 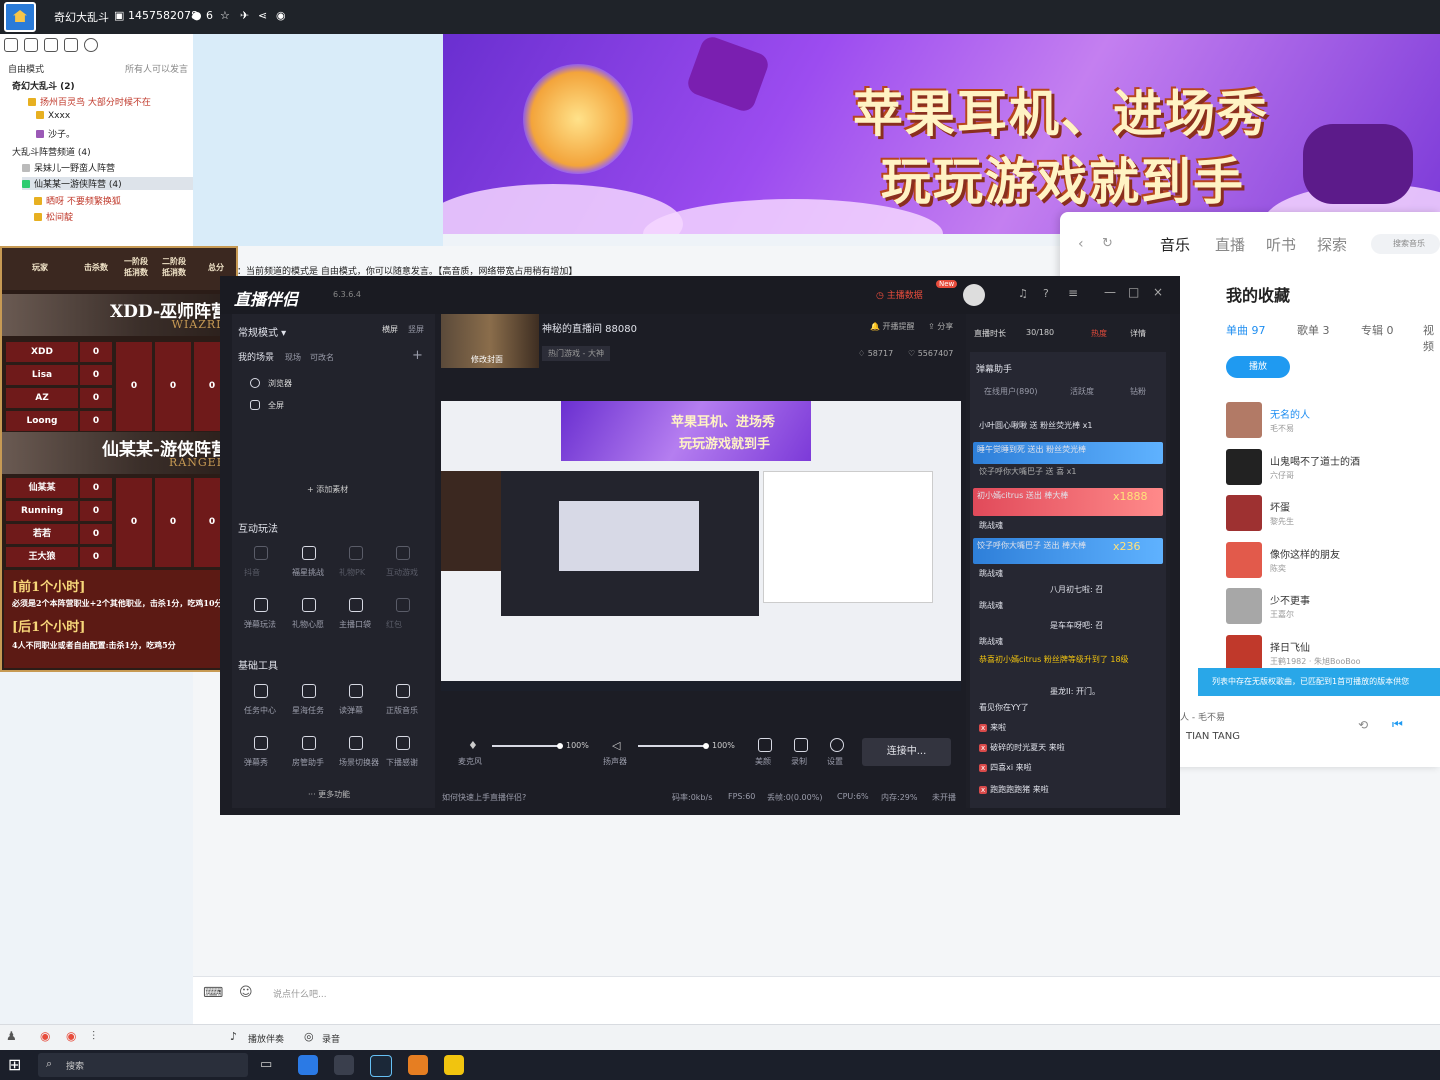 What do you see at coordinates (1332, 244) in the screenshot?
I see `tab-explore: 探索` at bounding box center [1332, 244].